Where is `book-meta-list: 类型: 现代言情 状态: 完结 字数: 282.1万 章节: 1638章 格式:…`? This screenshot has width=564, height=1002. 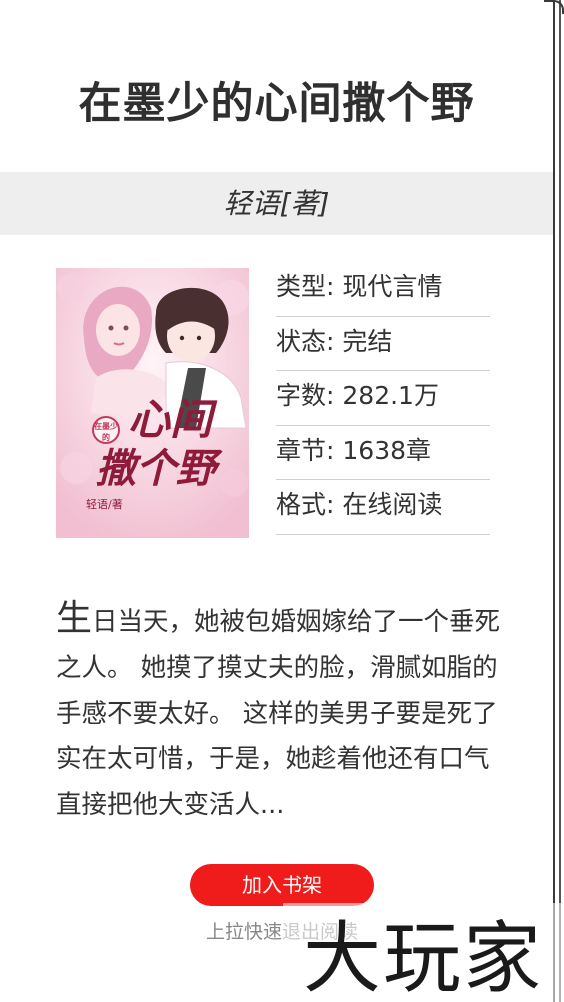
book-meta-list: 类型: 现代言情 状态: 完结 字数: 282.1万 章节: 1638章 格式:… is located at coordinates (383, 398).